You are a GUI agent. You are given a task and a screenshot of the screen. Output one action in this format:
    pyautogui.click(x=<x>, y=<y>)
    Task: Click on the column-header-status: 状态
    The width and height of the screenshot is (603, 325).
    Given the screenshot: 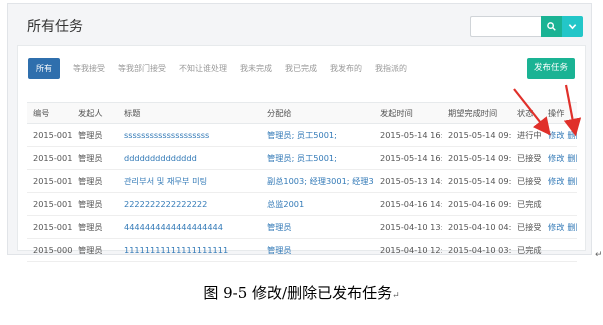 What is the action you would take?
    pyautogui.click(x=526, y=113)
    